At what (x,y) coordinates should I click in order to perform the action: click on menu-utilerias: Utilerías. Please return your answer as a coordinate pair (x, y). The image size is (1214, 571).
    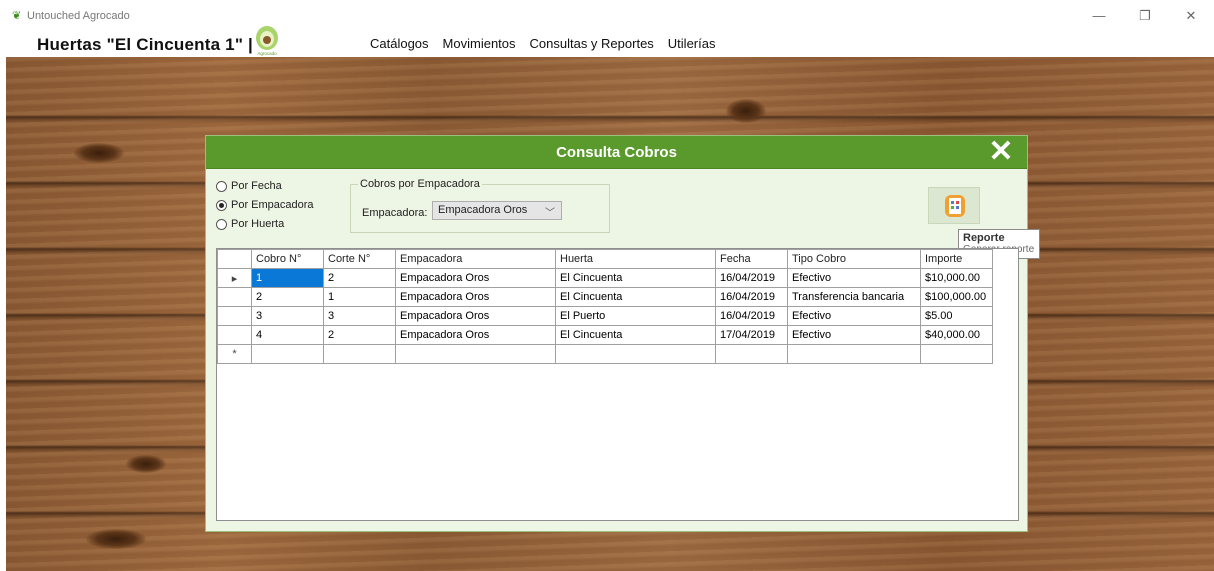
    Looking at the image, I should click on (692, 43).